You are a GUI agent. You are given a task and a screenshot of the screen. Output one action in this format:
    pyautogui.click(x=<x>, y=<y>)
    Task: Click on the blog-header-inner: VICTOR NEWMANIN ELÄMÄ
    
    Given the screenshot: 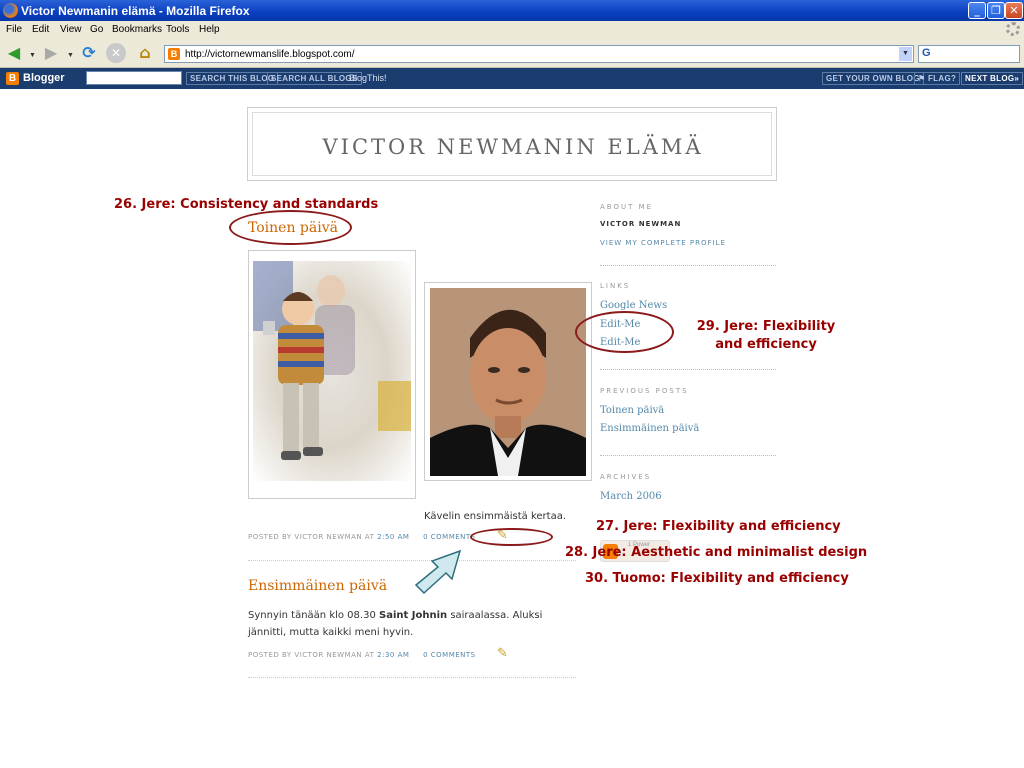 What is the action you would take?
    pyautogui.click(x=512, y=144)
    